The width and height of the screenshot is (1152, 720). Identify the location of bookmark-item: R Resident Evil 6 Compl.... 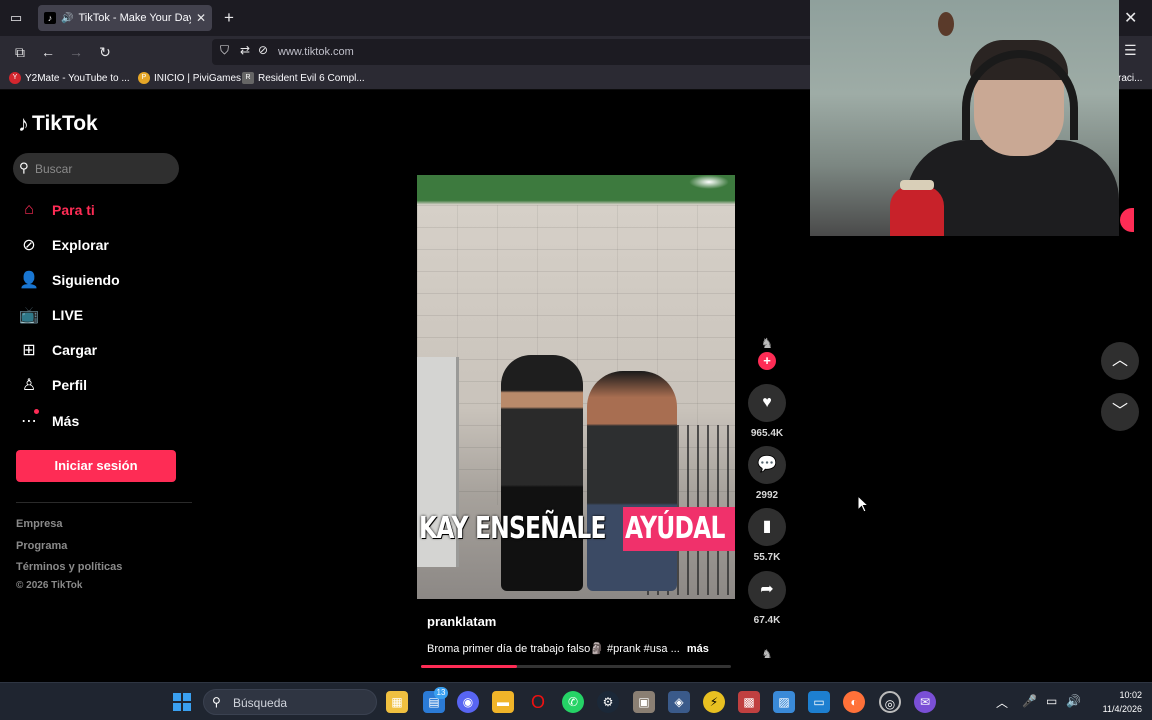
(303, 78).